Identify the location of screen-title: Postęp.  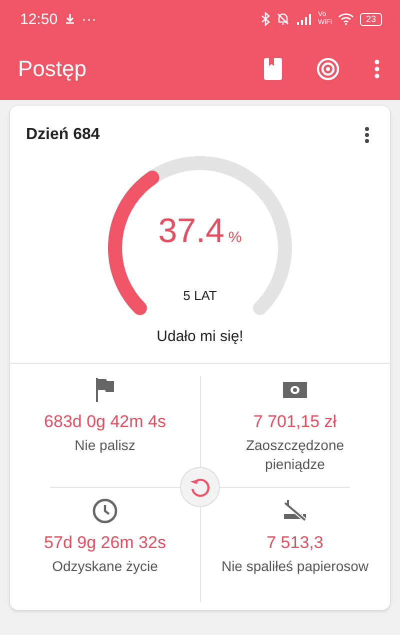
(52, 69).